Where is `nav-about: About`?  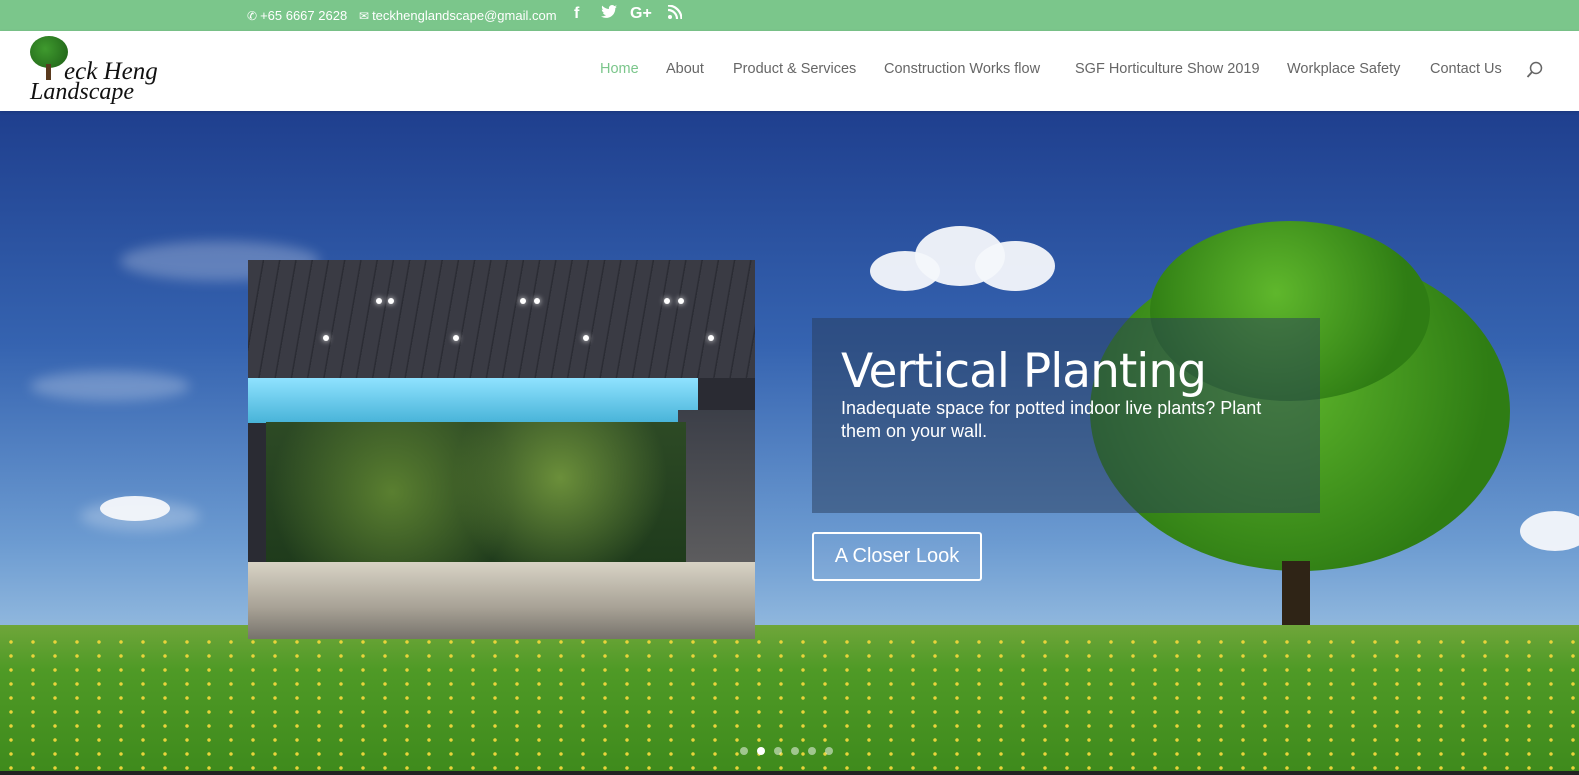
nav-about: About is located at coordinates (685, 69).